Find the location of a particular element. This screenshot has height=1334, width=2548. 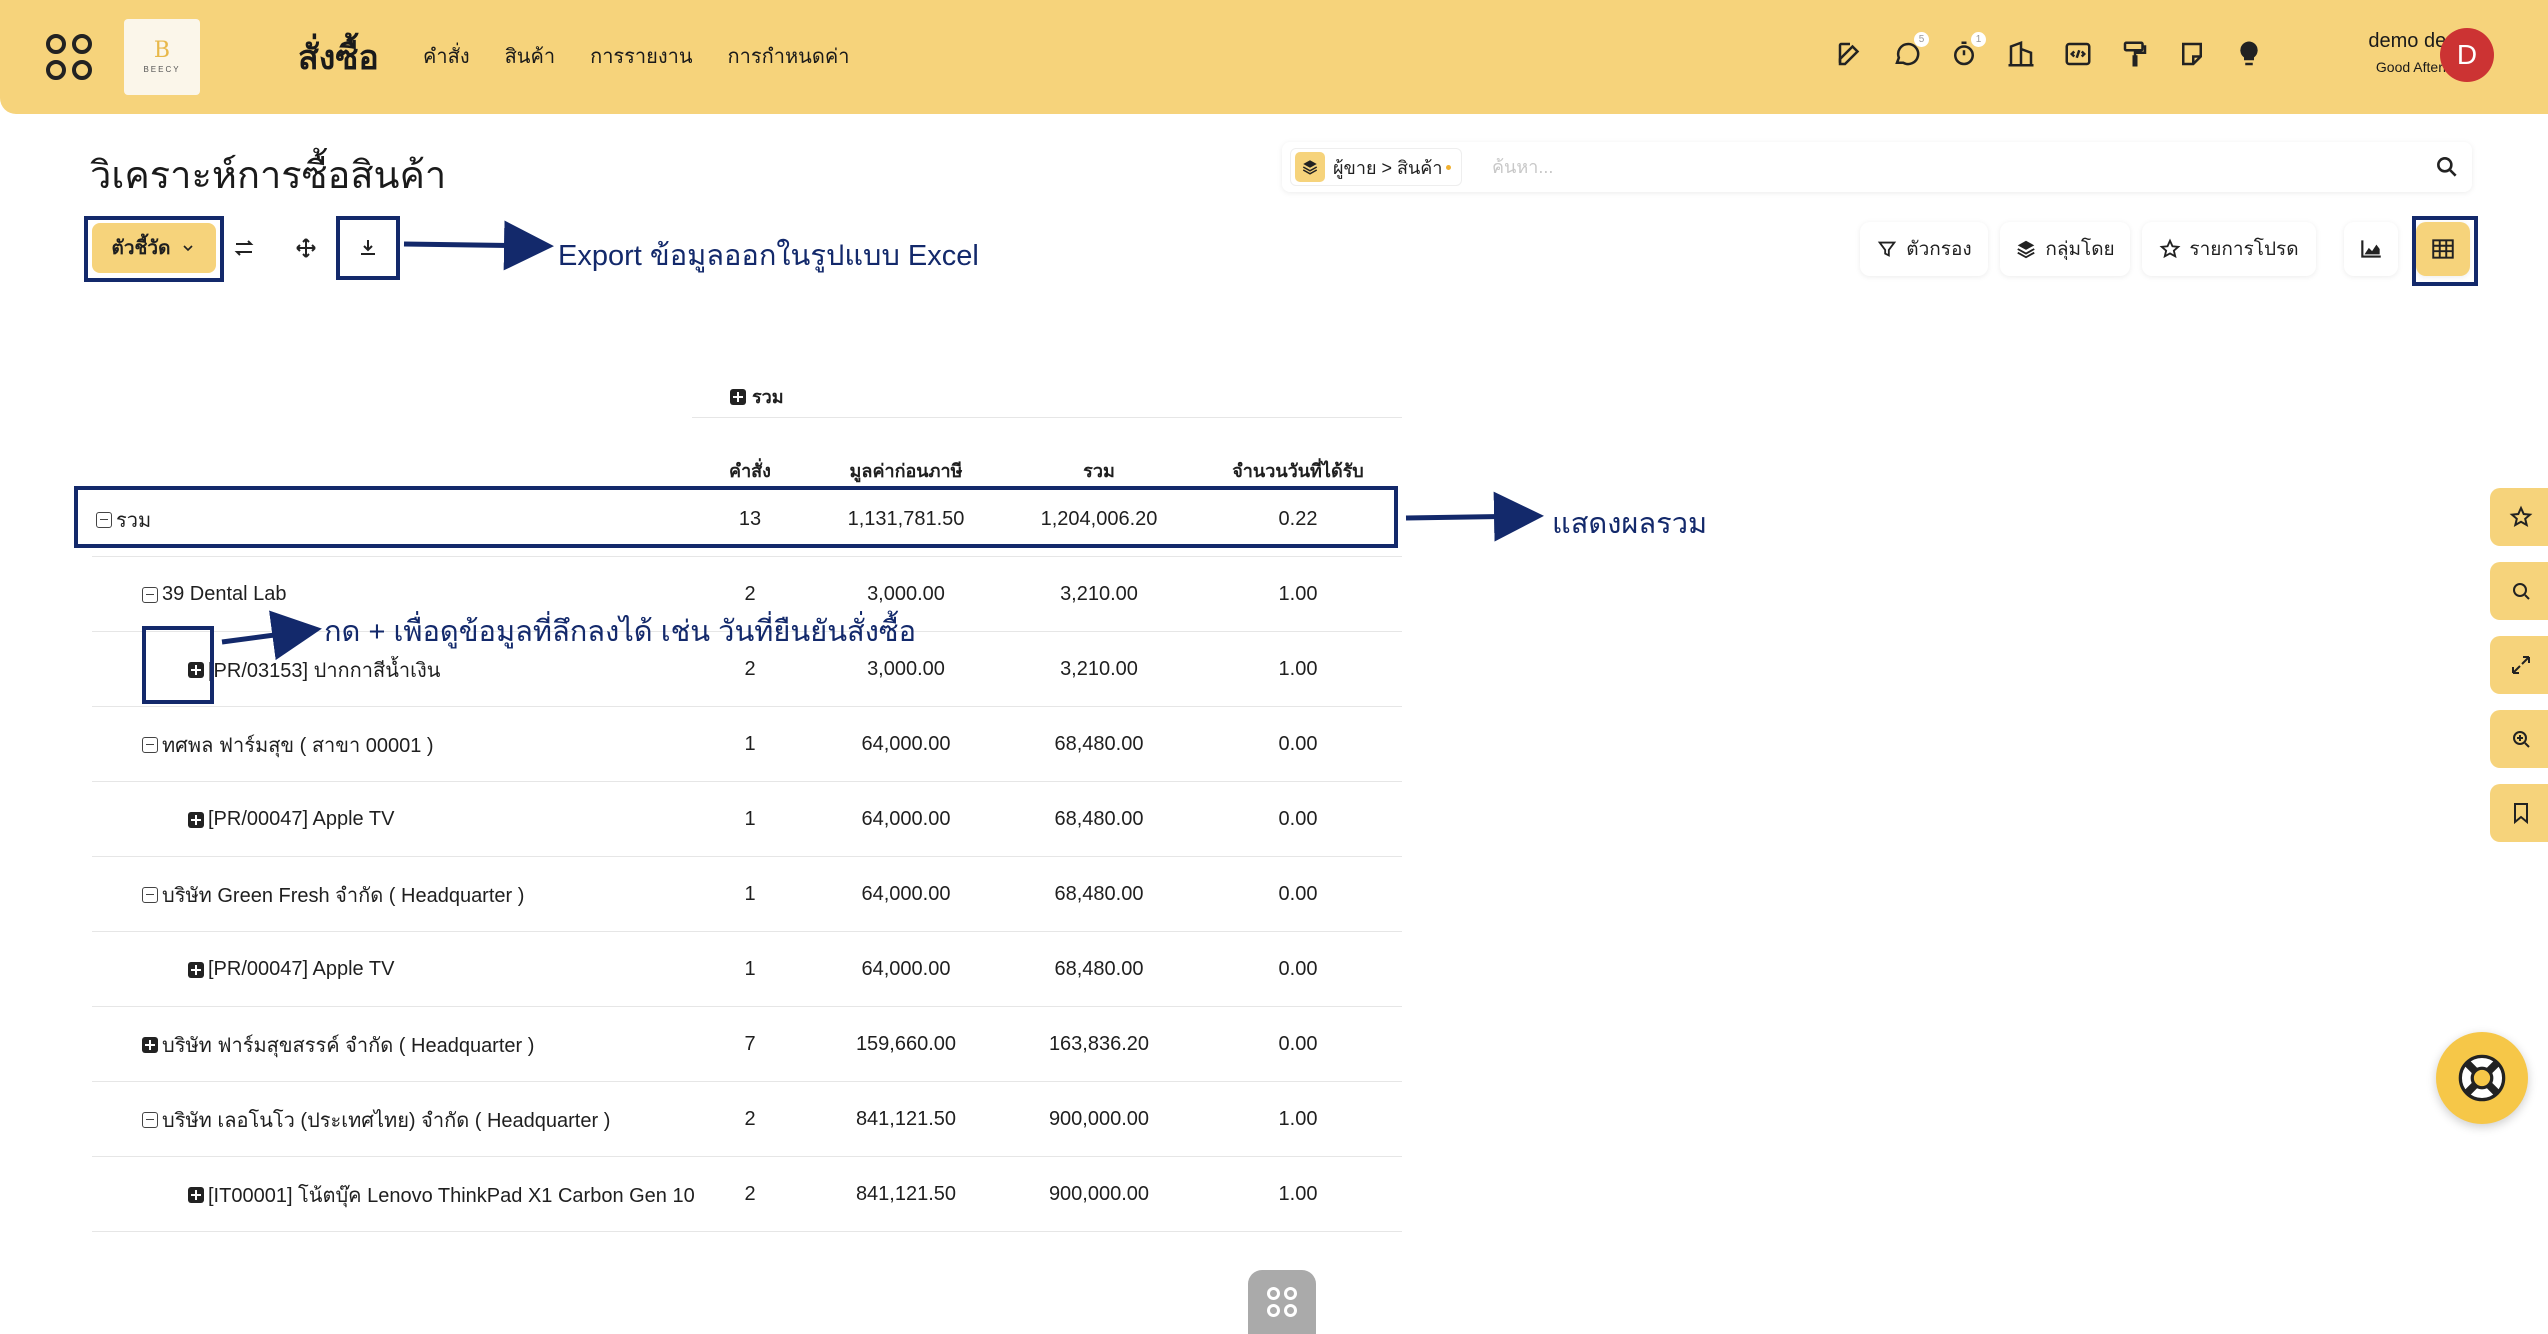

nav-item-orders: คำสั่ง is located at coordinates (446, 56).